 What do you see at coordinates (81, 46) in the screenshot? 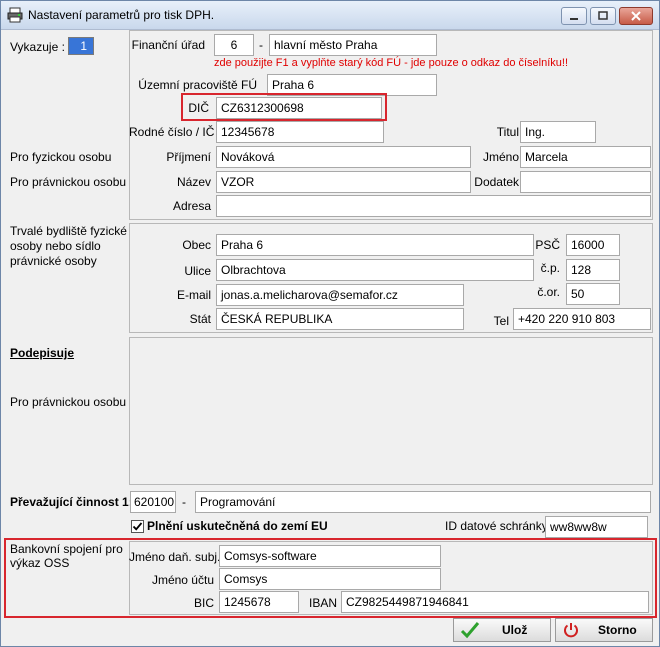
I see `vykazuje-input: 1` at bounding box center [81, 46].